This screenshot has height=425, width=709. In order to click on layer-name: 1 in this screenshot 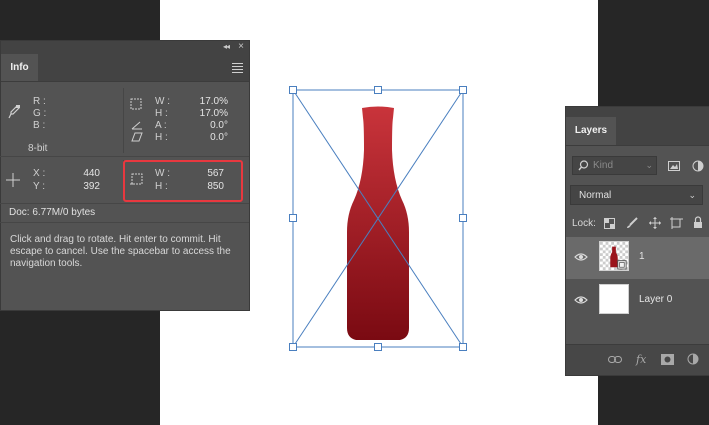, I will do `click(642, 256)`.